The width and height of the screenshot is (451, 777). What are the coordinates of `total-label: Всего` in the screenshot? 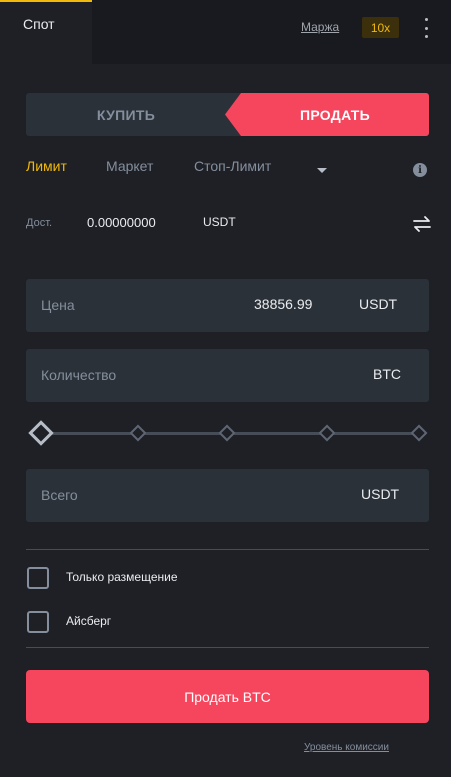 It's located at (59, 495).